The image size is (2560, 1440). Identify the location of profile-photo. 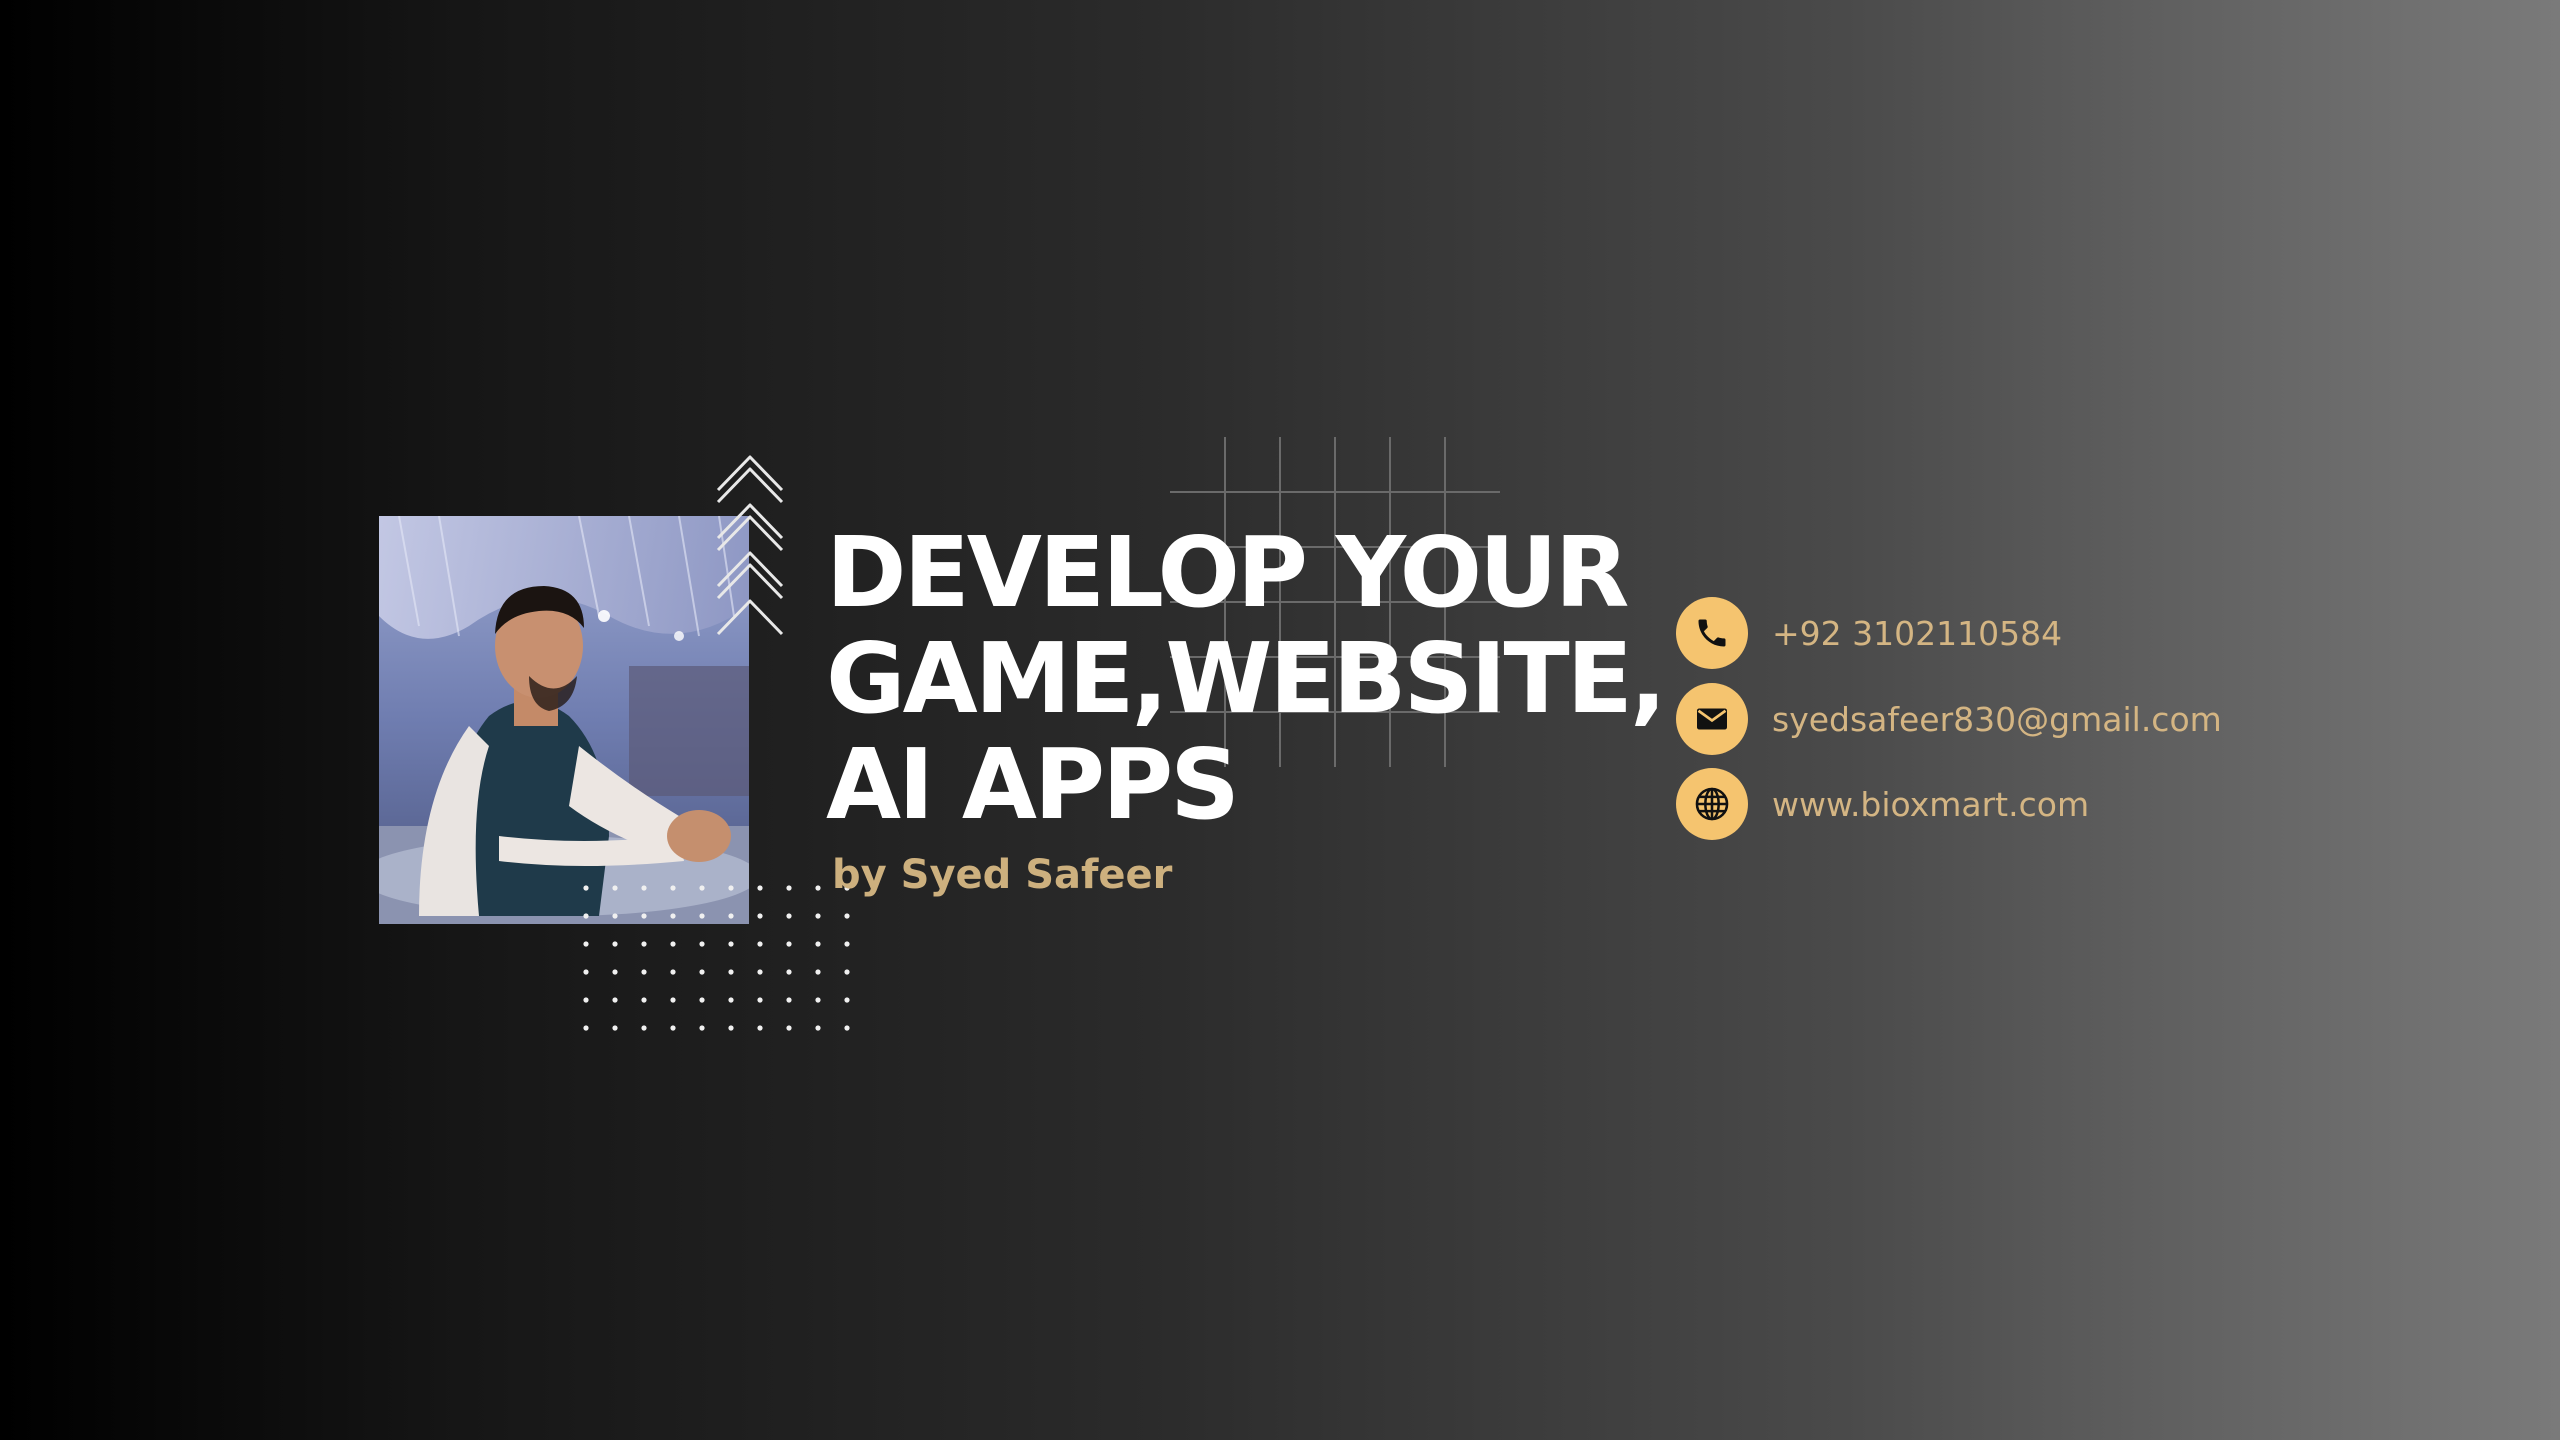
(564, 720).